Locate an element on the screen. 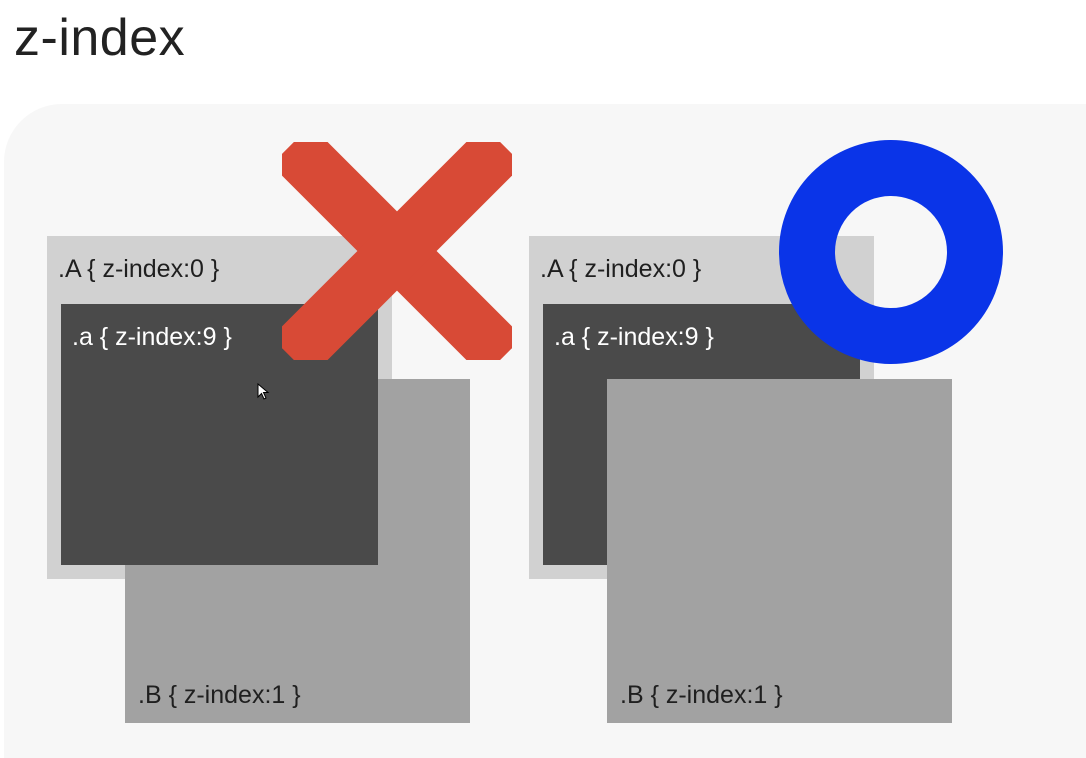  cross-icon is located at coordinates (397, 251).